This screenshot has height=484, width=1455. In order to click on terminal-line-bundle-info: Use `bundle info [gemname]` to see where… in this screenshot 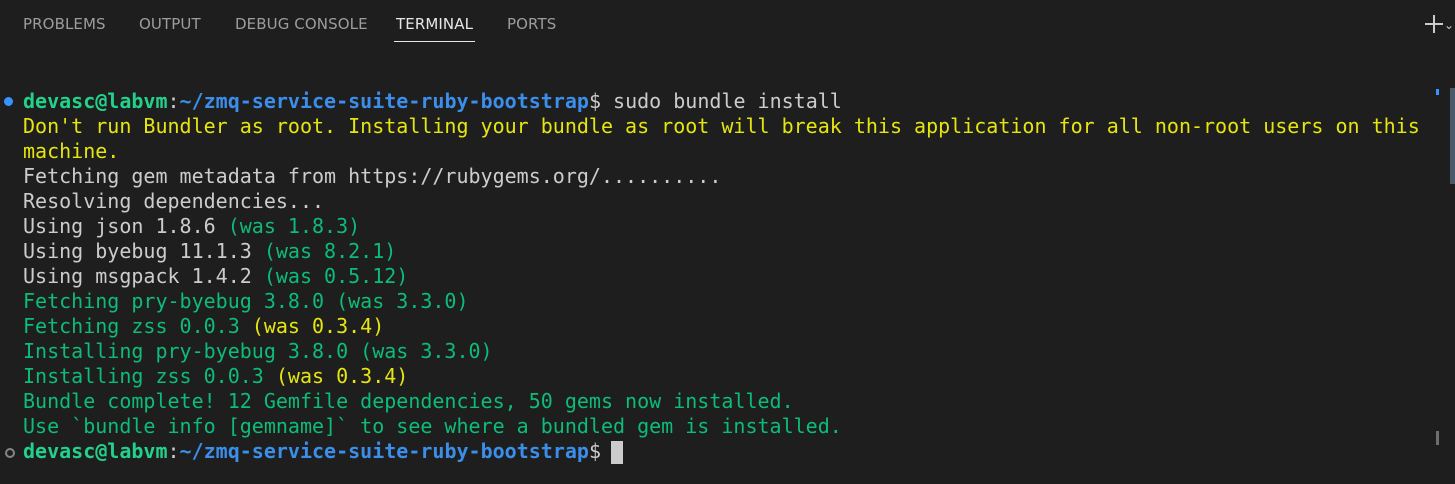, I will do `click(432, 426)`.